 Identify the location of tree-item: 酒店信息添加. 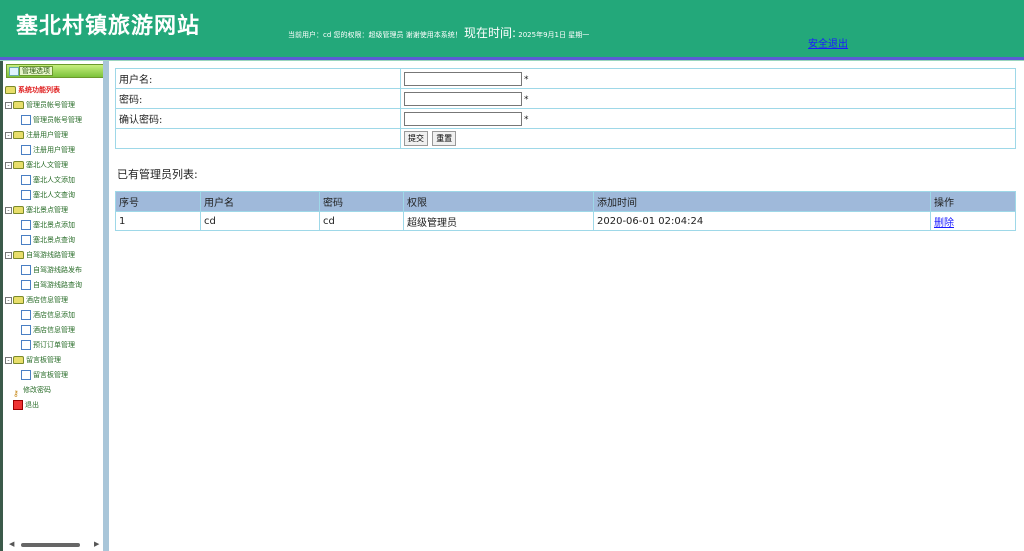
(43, 315).